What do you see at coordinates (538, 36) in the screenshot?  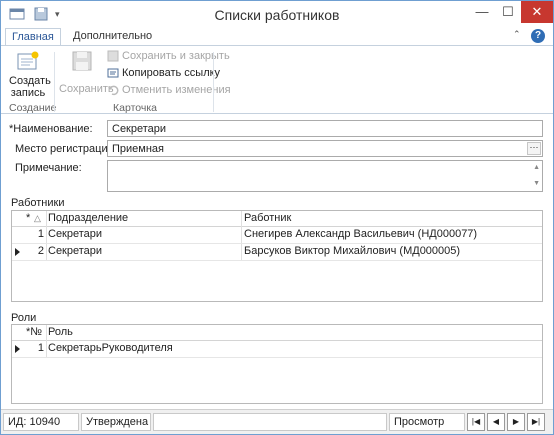 I see `help-icon: ?` at bounding box center [538, 36].